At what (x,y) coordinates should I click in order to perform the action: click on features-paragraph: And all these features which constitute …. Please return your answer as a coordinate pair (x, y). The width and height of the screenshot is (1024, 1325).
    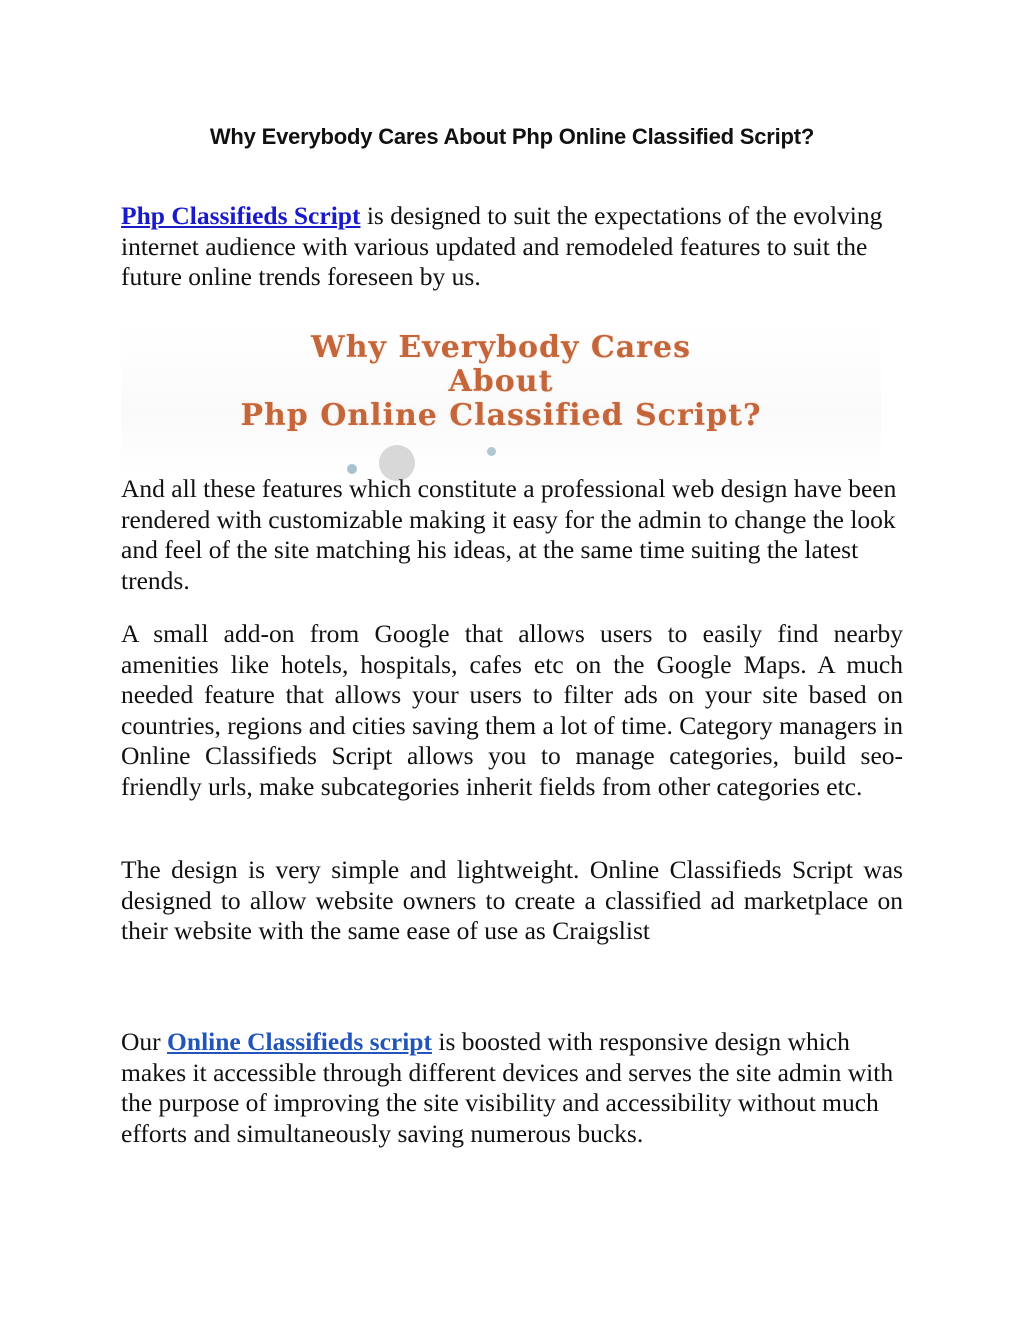
    Looking at the image, I should click on (509, 534).